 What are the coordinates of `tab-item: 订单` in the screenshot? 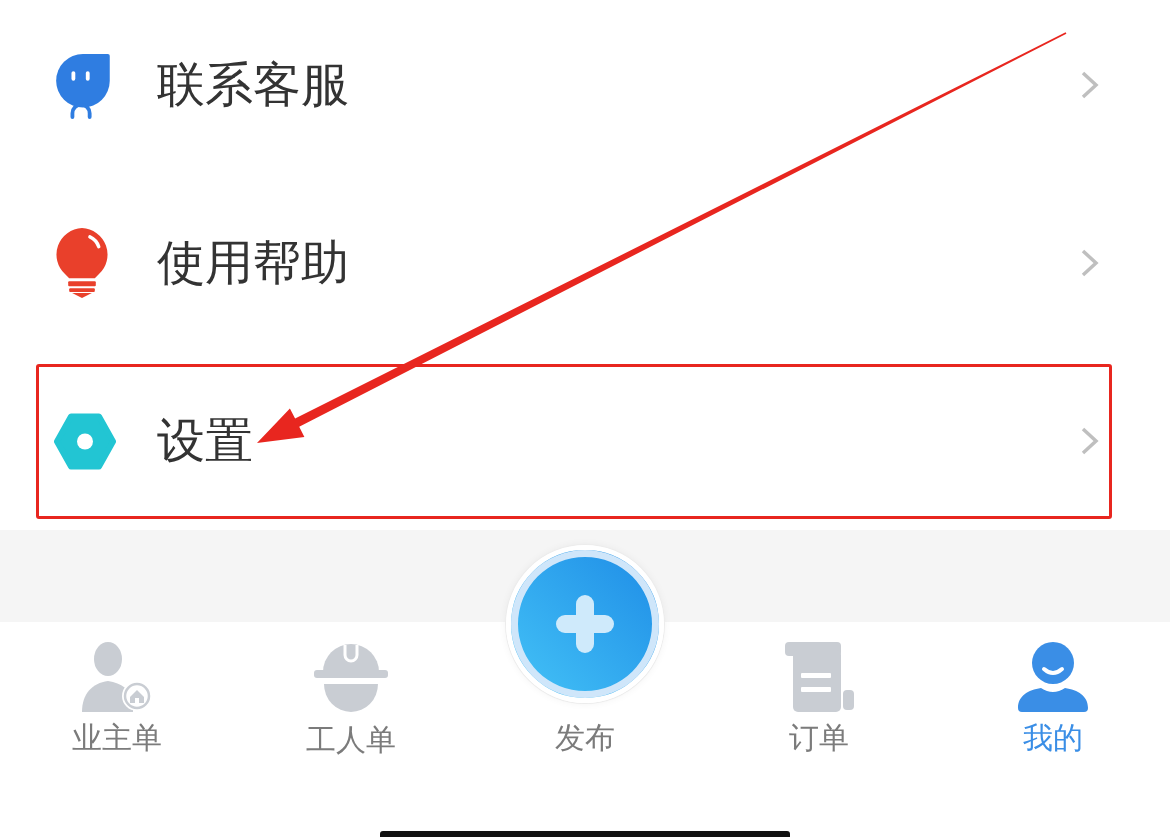 It's located at (819, 699).